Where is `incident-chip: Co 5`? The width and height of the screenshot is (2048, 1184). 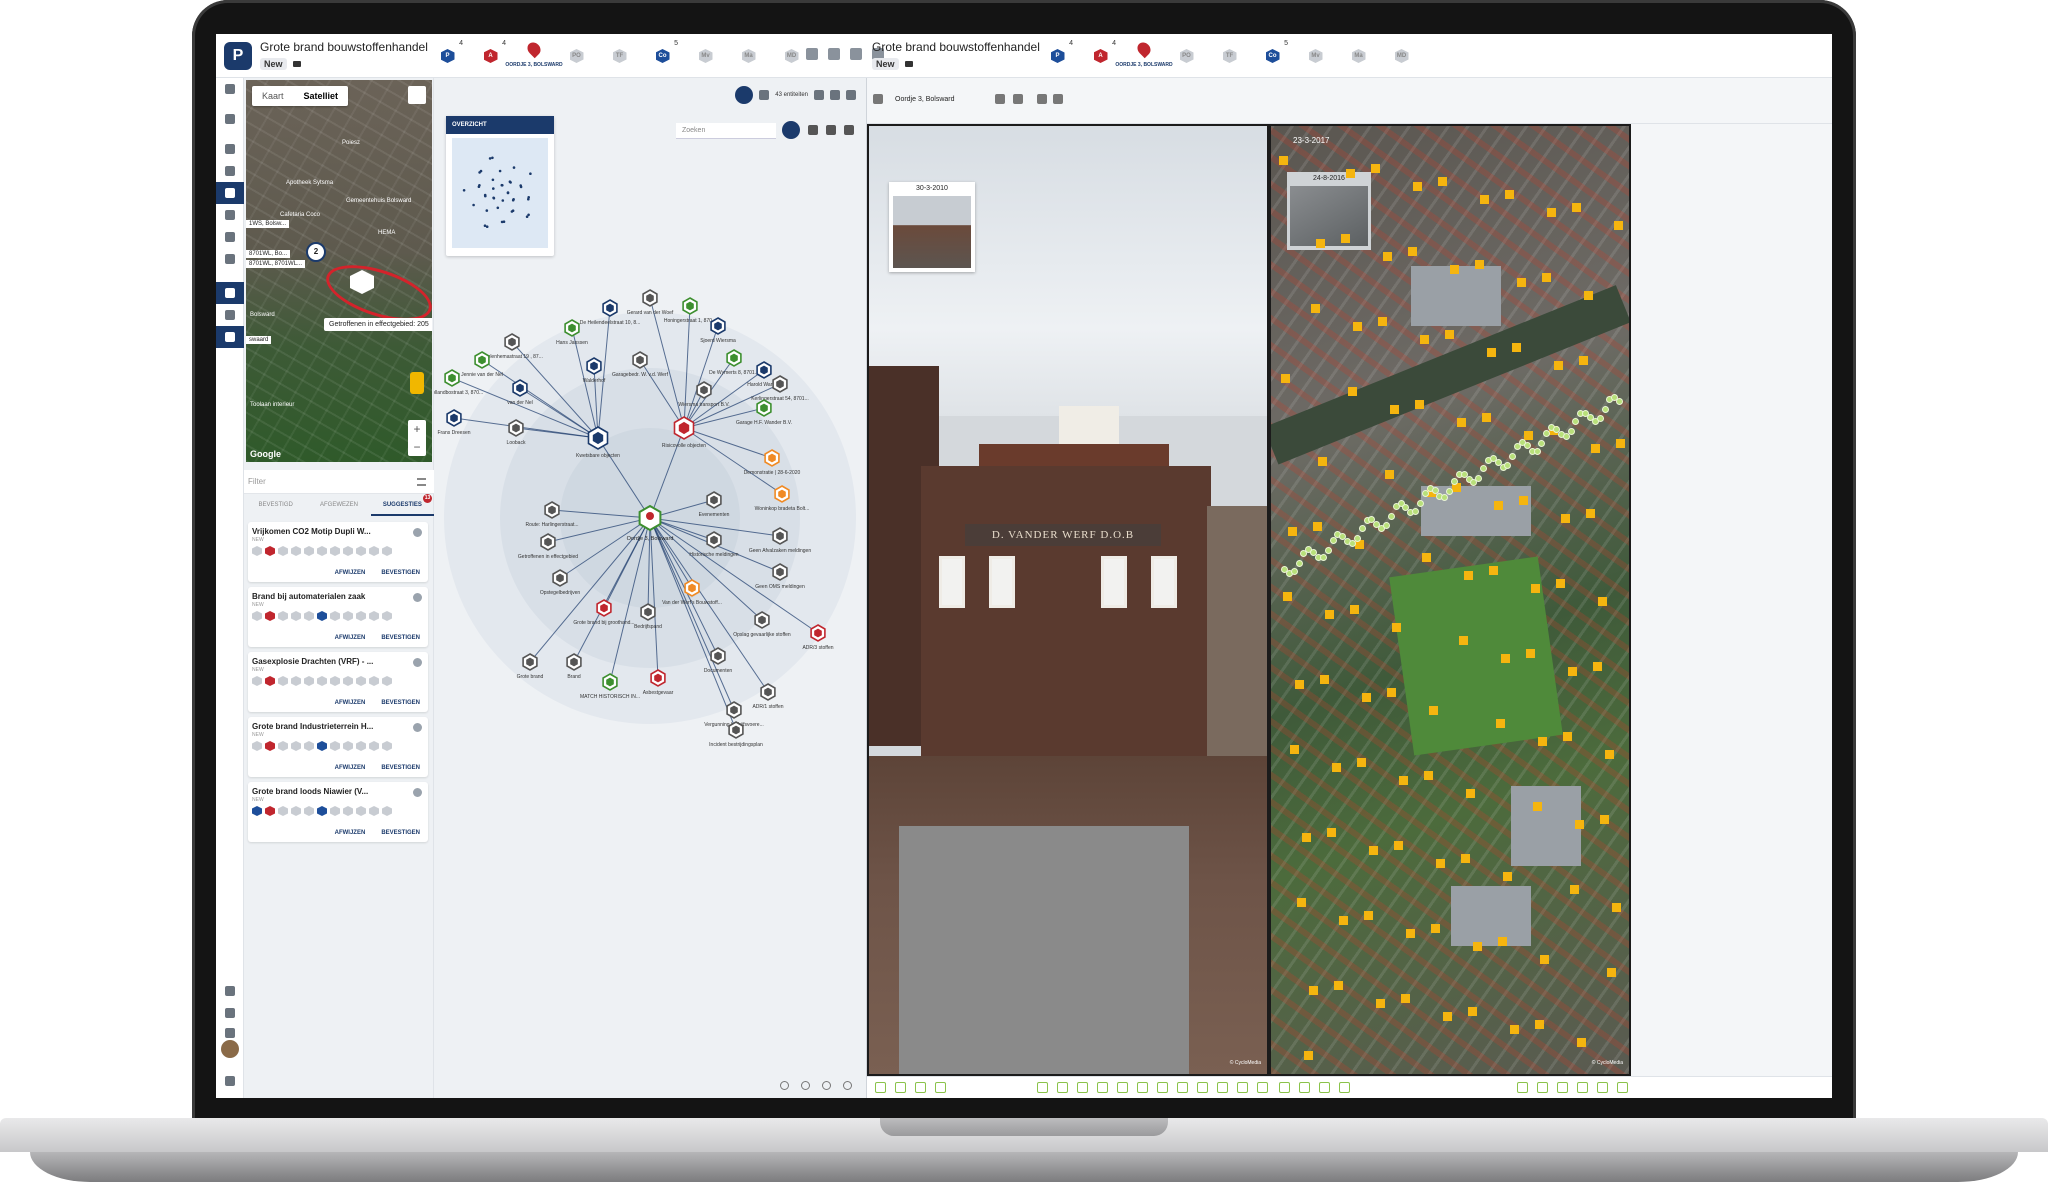 incident-chip: Co 5 is located at coordinates (1272, 57).